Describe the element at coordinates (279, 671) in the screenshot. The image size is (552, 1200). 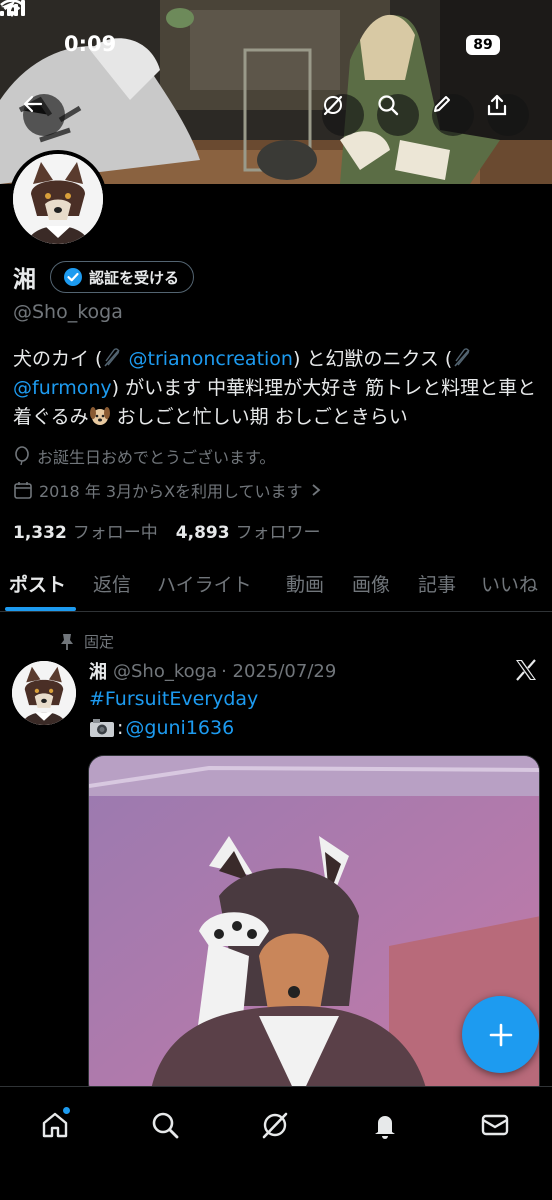
I see `post-date: · 2025/07/29` at that location.